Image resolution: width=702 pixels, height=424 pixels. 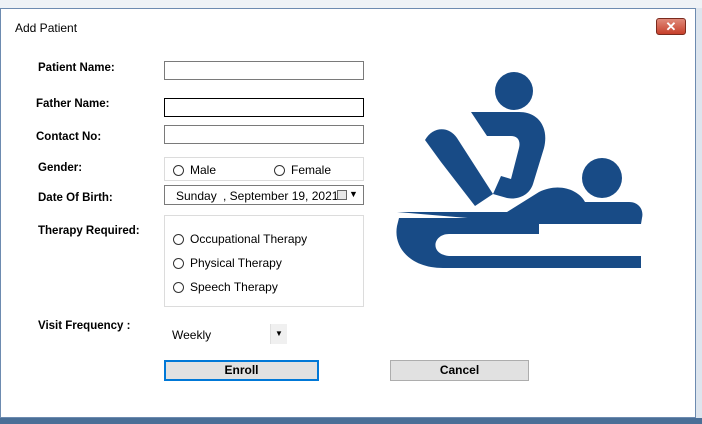 I want to click on enroll-button: Enroll, so click(x=241, y=370).